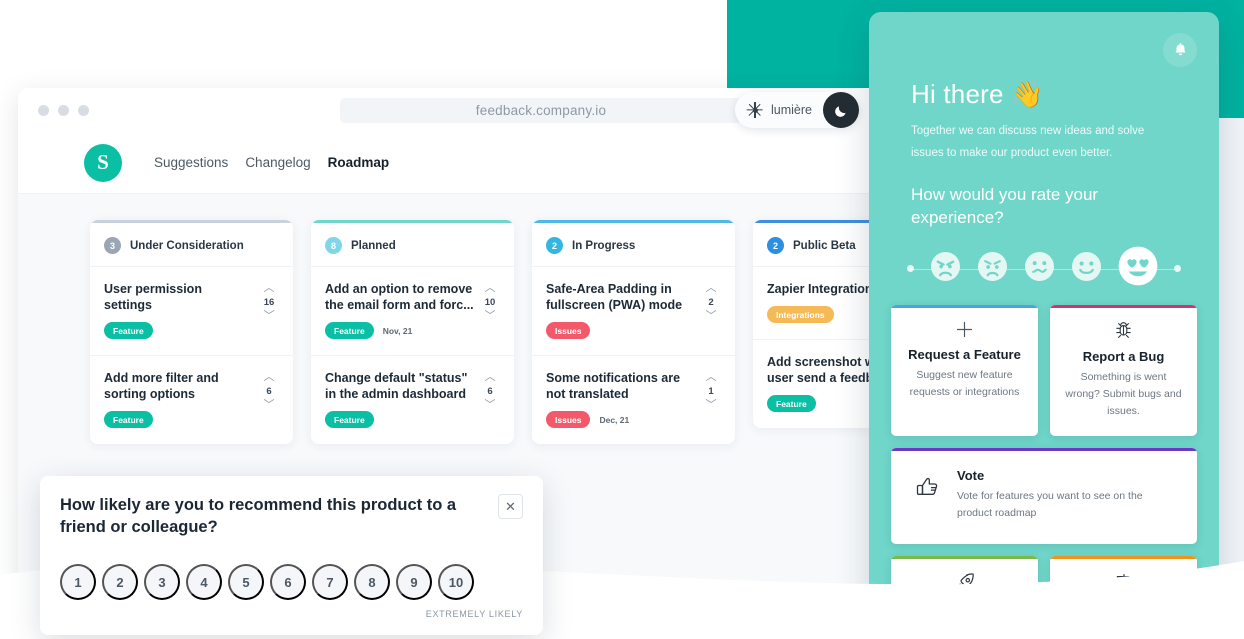 Image resolution: width=1244 pixels, height=639 pixels. What do you see at coordinates (711, 399) in the screenshot?
I see `card-vote-control: ︿ 1 ﹀` at bounding box center [711, 399].